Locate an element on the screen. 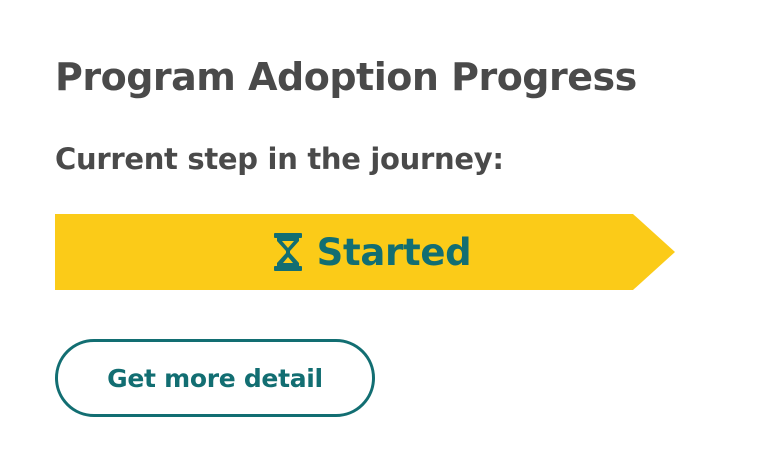 The width and height of the screenshot is (759, 473). current-step-banner: Started is located at coordinates (365, 252).